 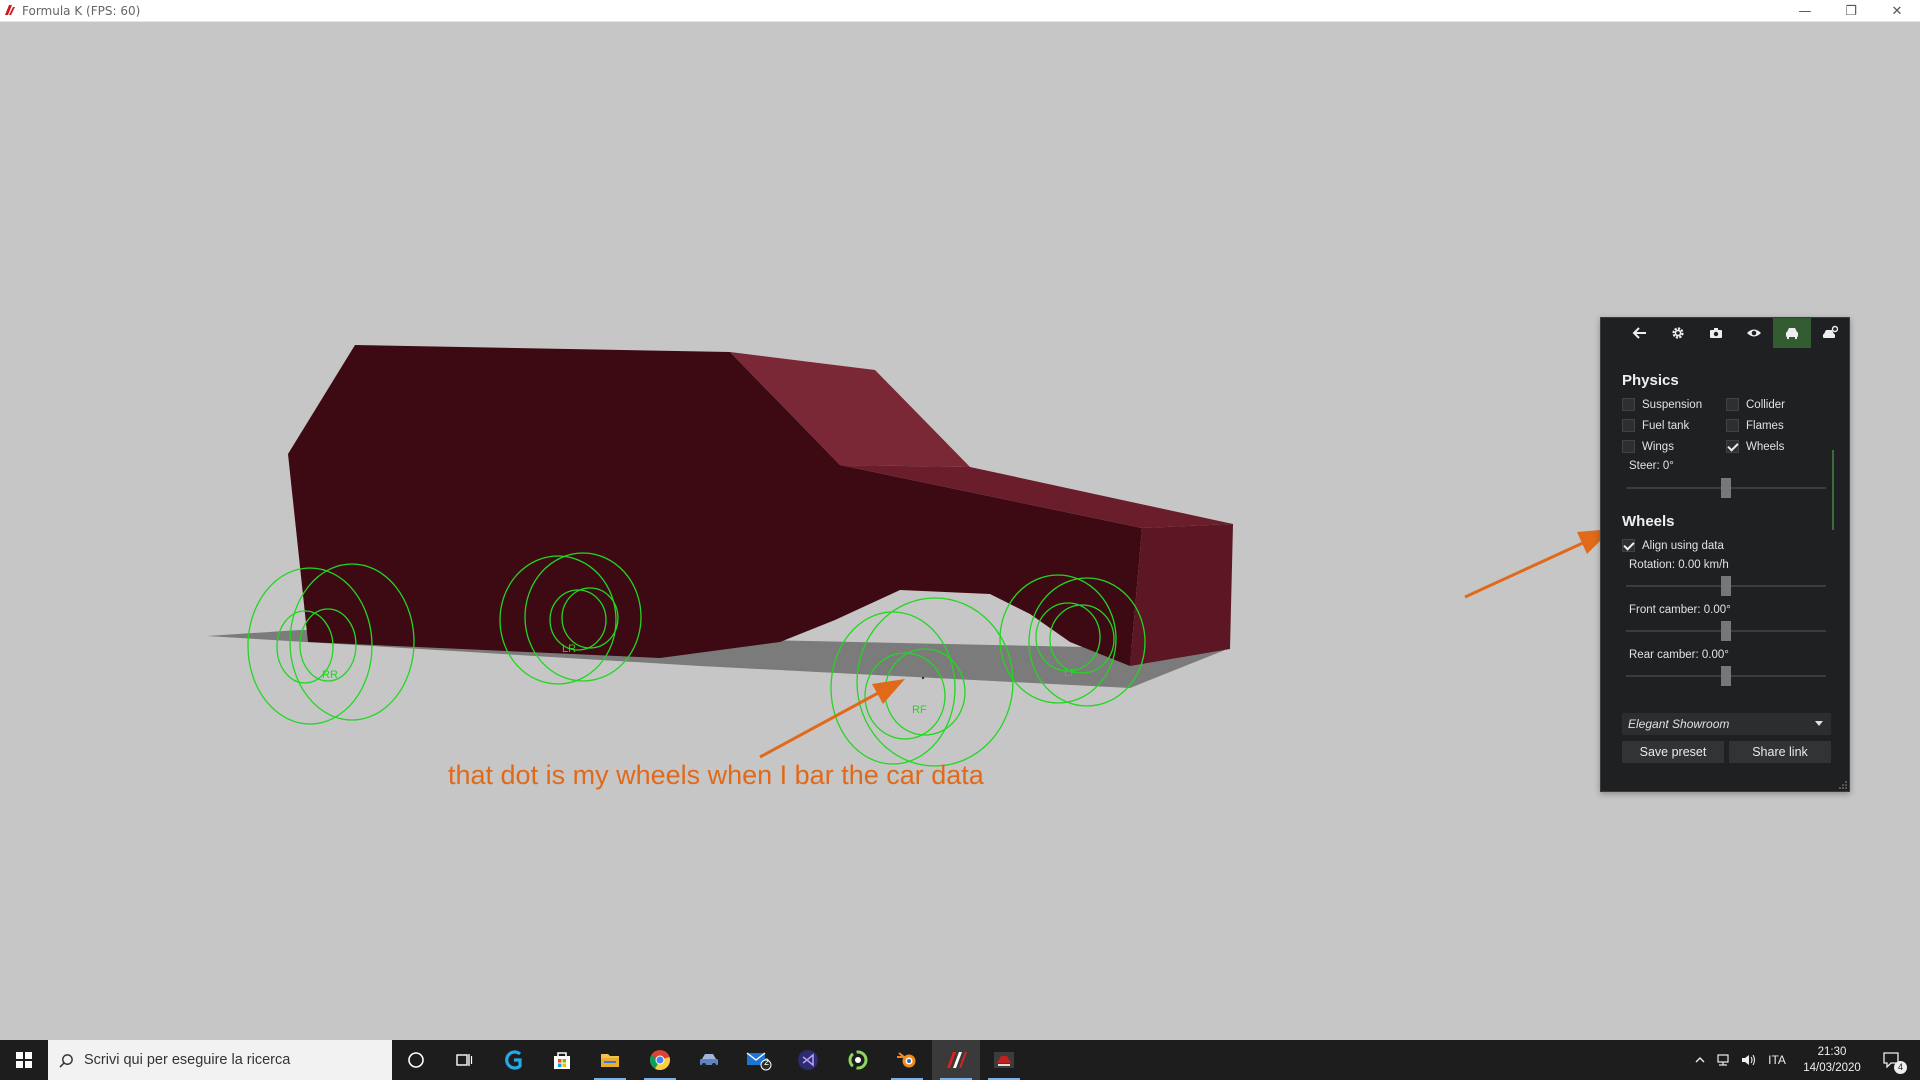 I want to click on wheel-label-rf: RF, so click(x=919, y=710).